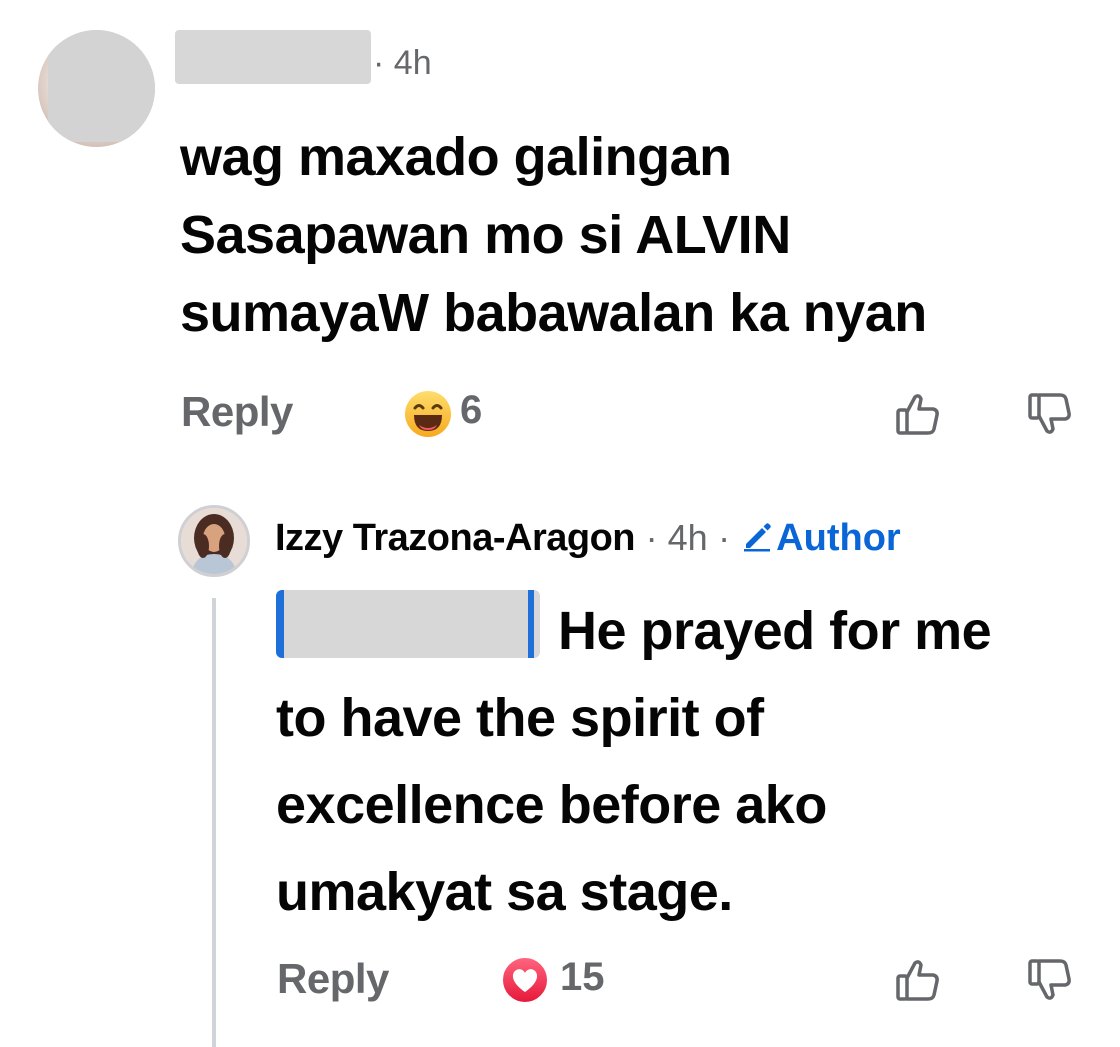 The width and height of the screenshot is (1120, 1047). I want to click on reply-time: 4h, so click(687, 537).